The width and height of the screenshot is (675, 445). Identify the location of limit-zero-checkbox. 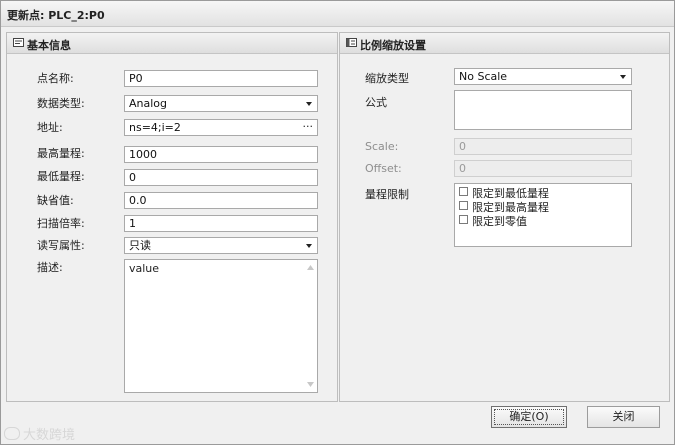
(463, 219).